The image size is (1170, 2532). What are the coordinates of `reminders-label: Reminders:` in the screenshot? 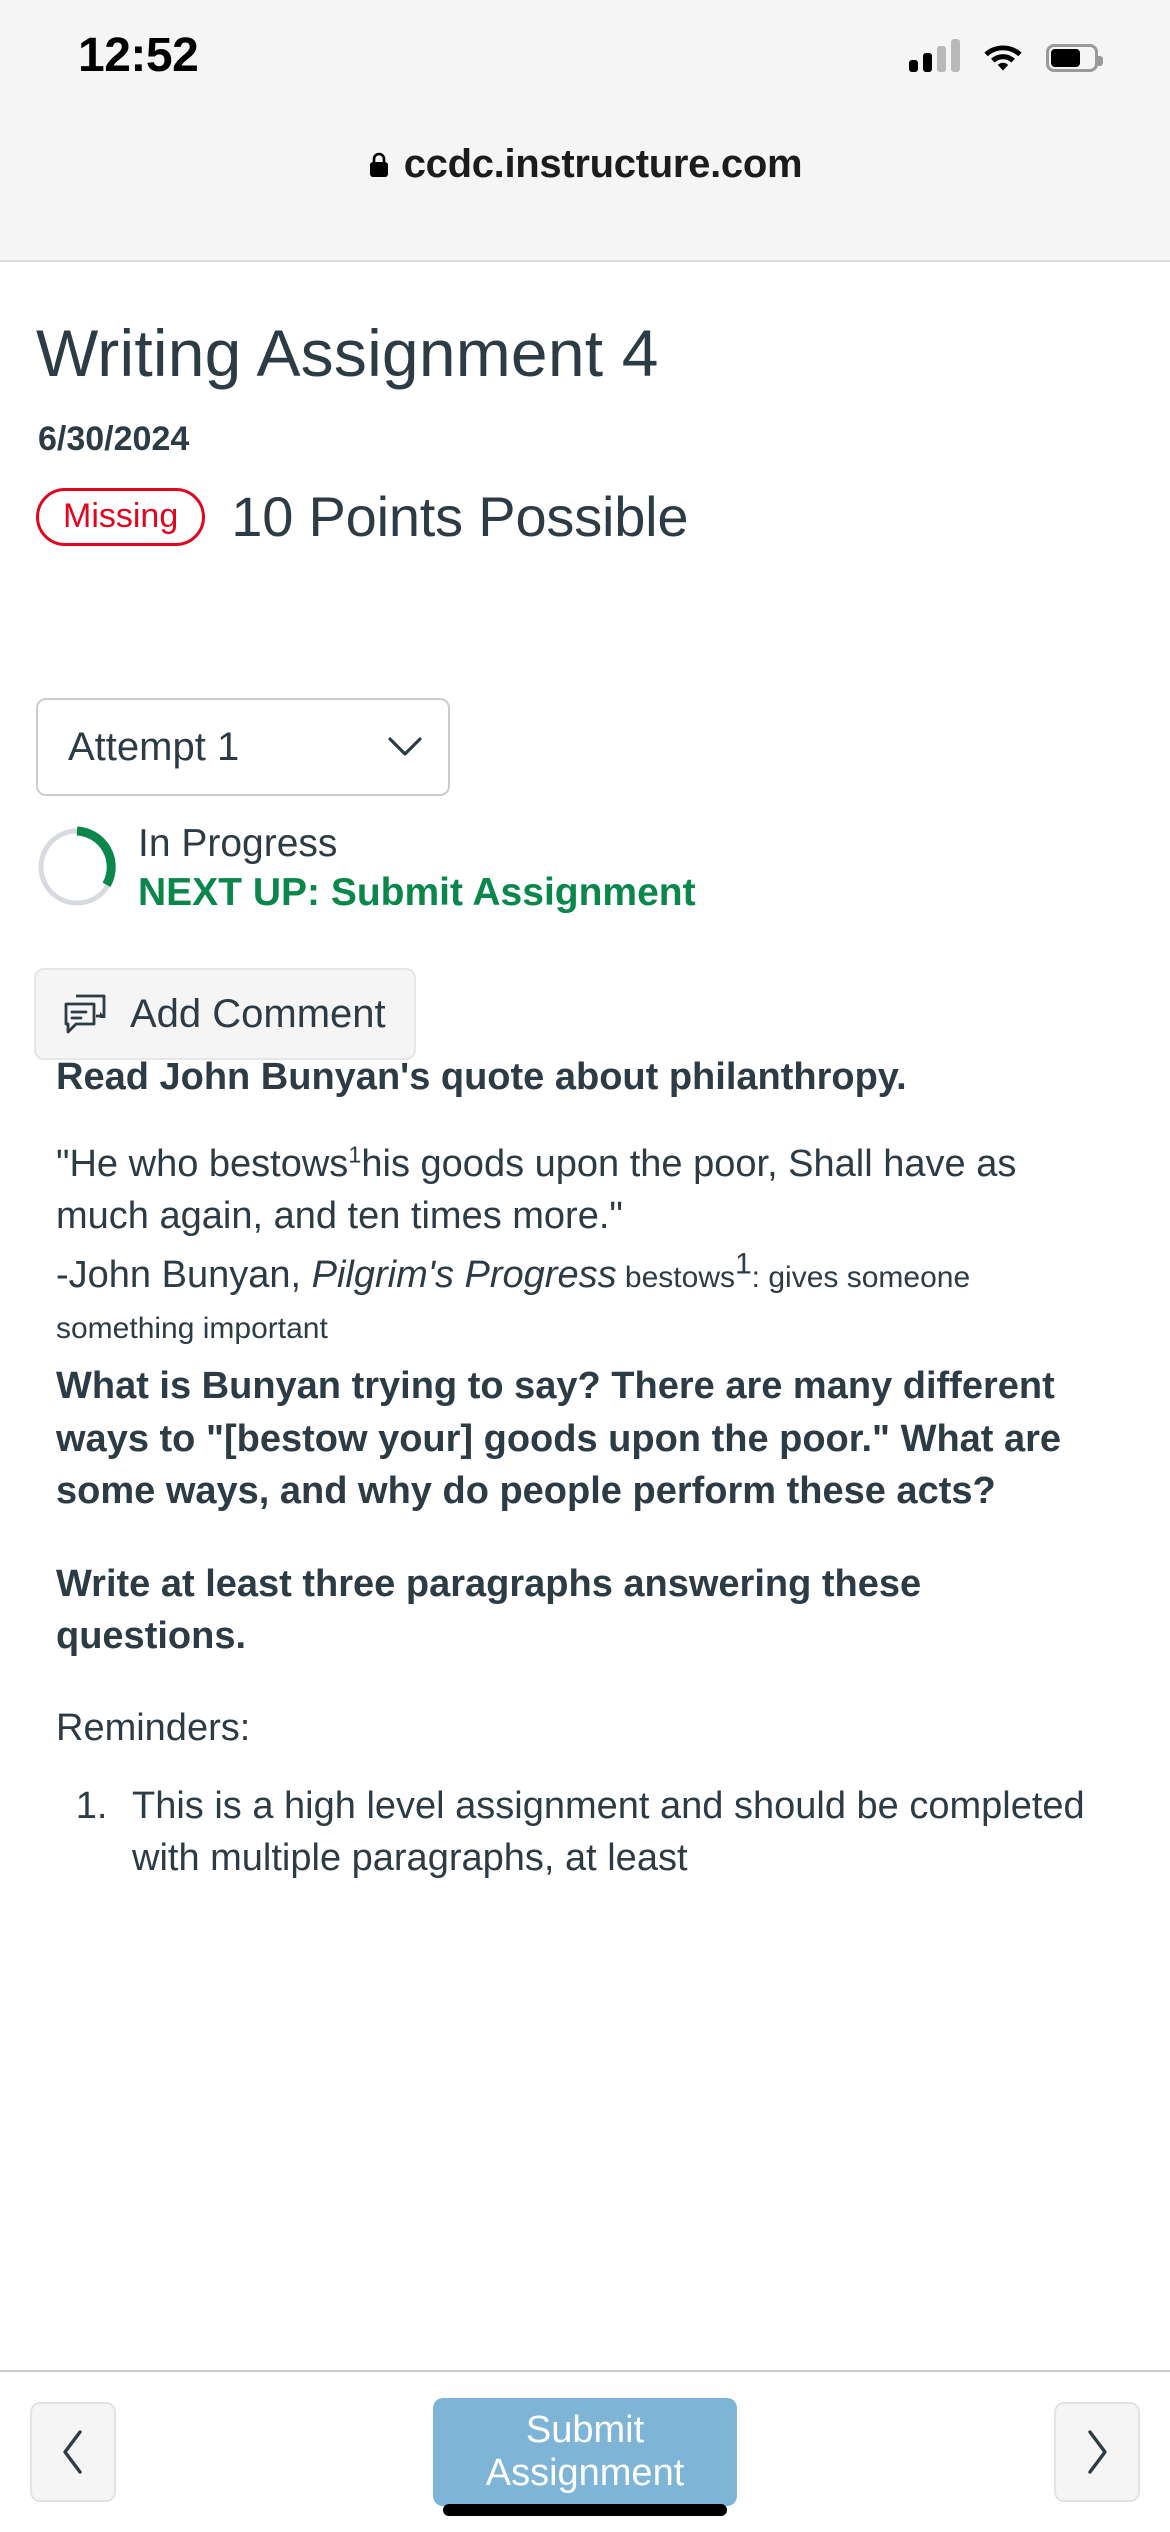 It's located at (153, 1727).